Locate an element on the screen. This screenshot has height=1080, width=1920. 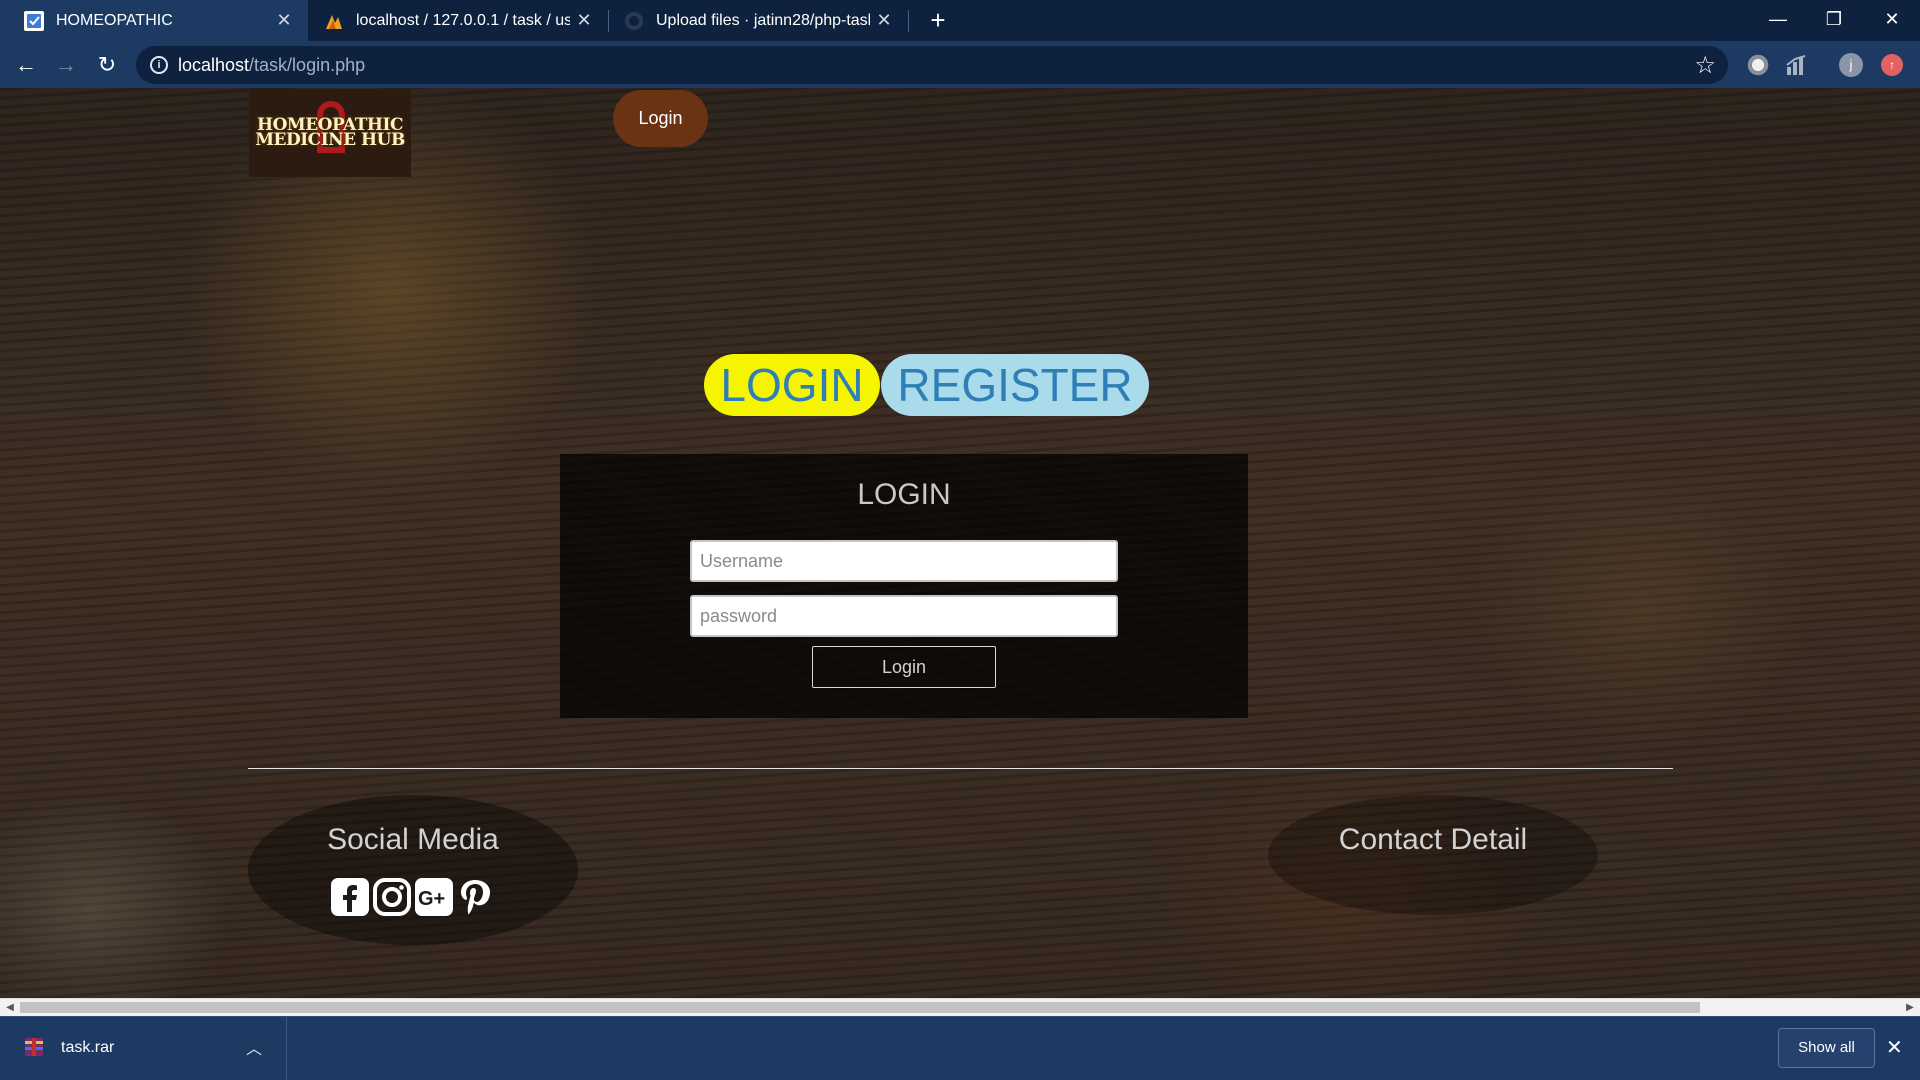
bookmark-star-icon: ☆ is located at coordinates (1705, 65).